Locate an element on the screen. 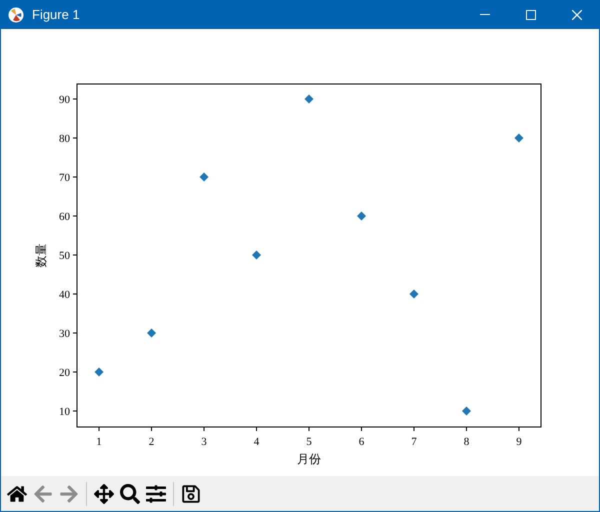 The height and width of the screenshot is (512, 600). home-icon is located at coordinates (17, 494).